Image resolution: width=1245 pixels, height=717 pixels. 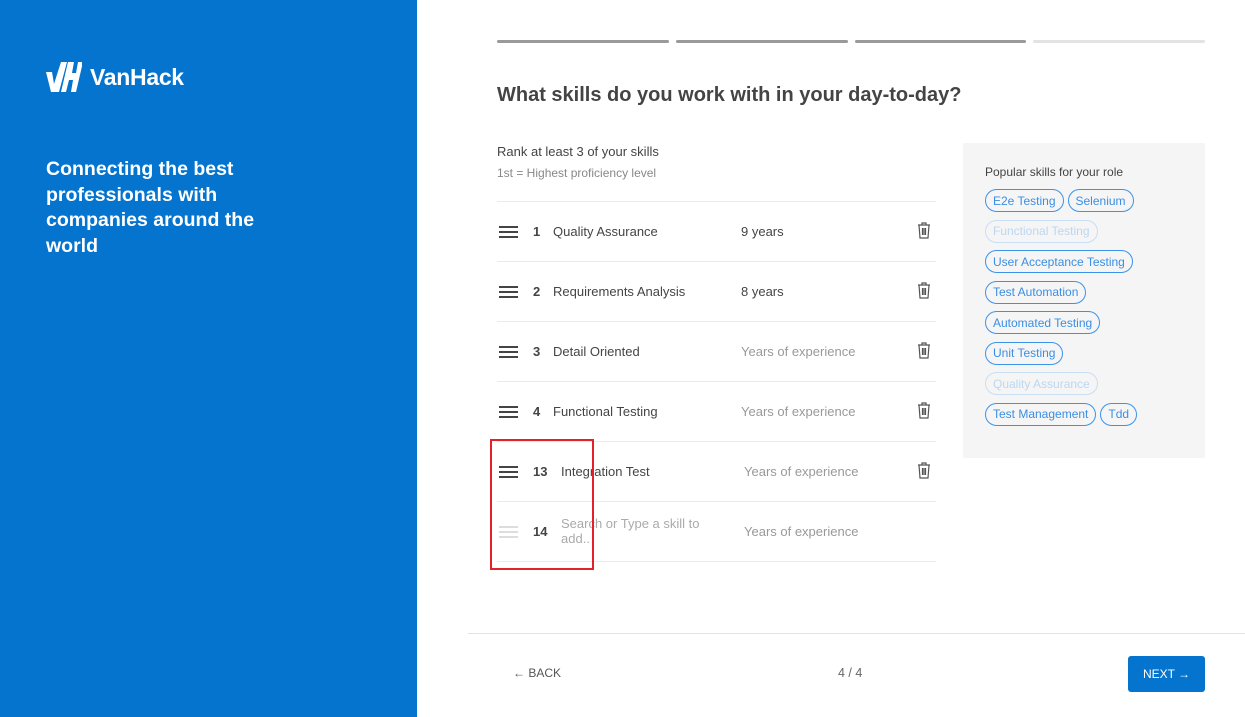 What do you see at coordinates (1041, 414) in the screenshot?
I see `popular-skill-tag: Test Management` at bounding box center [1041, 414].